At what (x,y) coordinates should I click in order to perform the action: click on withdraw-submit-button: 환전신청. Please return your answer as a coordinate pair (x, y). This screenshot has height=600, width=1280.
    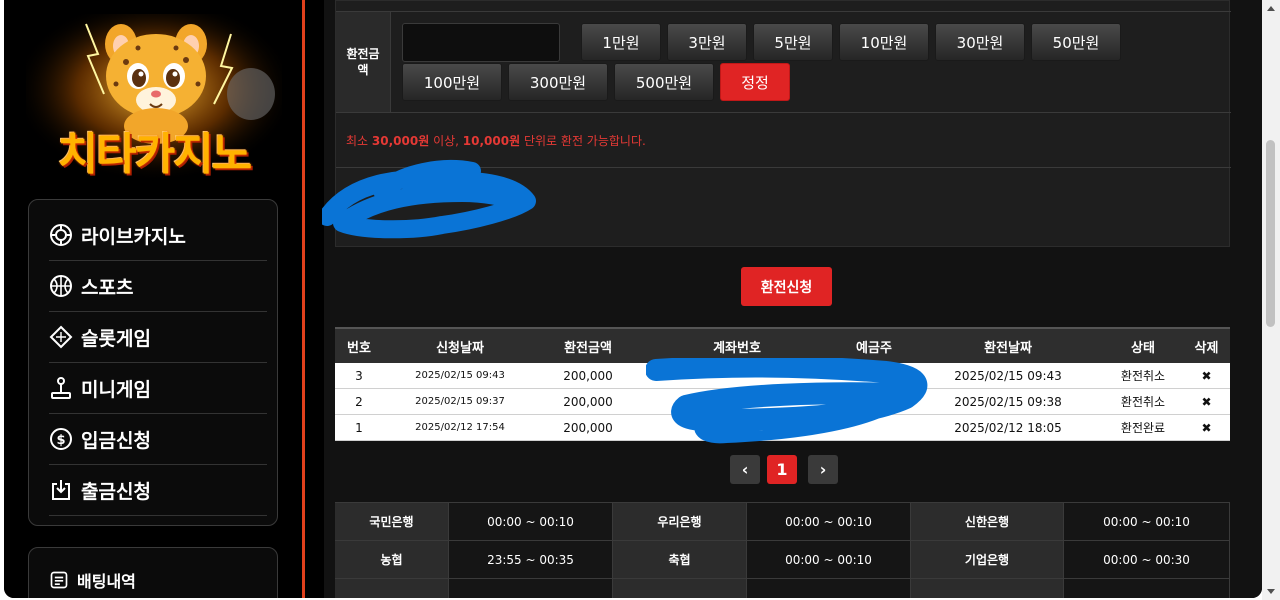
    Looking at the image, I should click on (786, 286).